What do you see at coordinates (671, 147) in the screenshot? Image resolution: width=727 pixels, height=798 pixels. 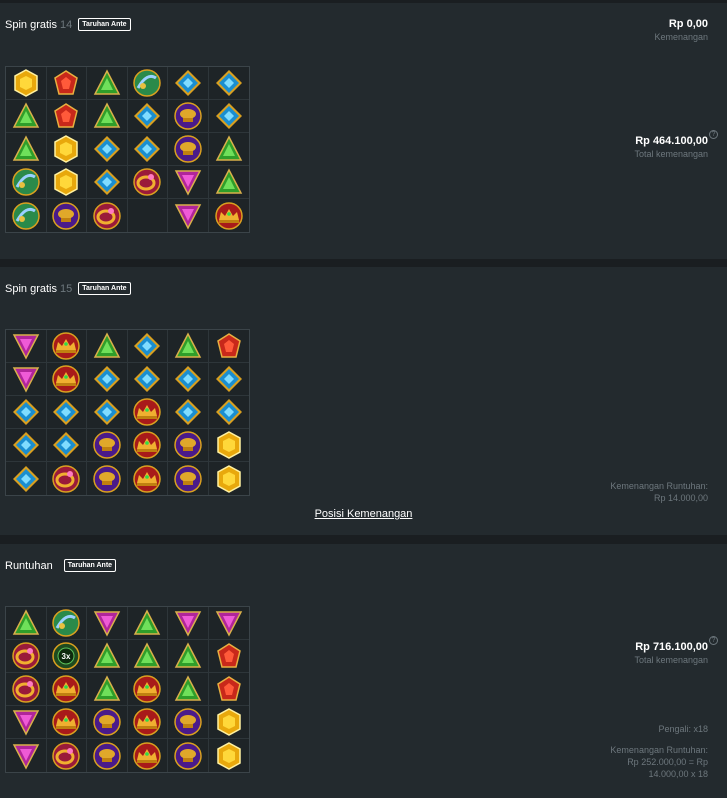 I see `total-win-block: Rp 464.100,00 Total kemenangan` at bounding box center [671, 147].